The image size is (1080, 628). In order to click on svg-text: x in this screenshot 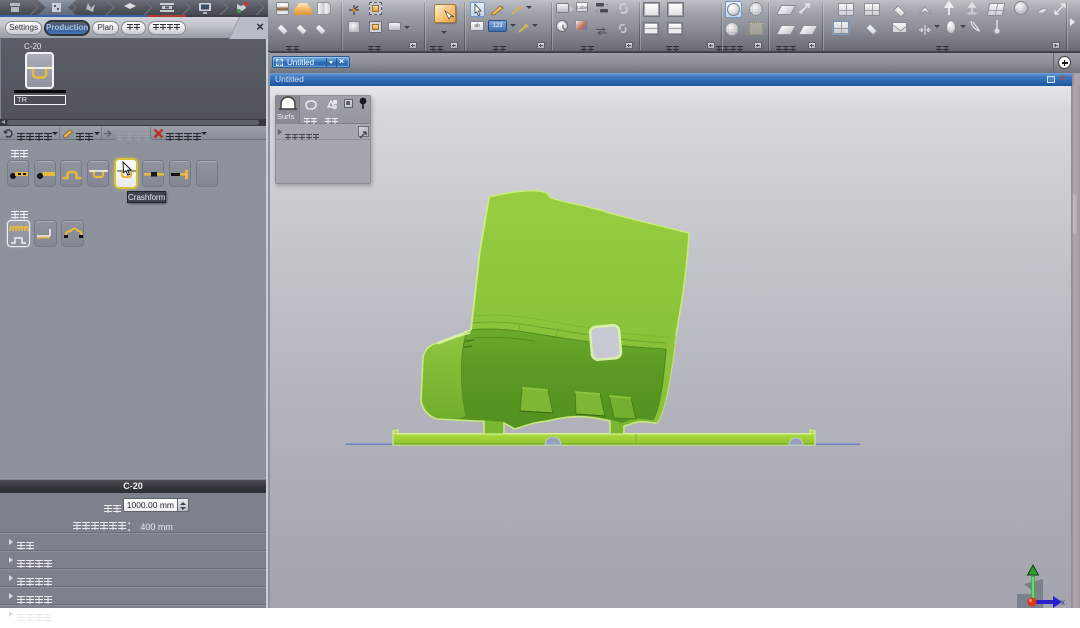, I will do `click(1063, 602)`.